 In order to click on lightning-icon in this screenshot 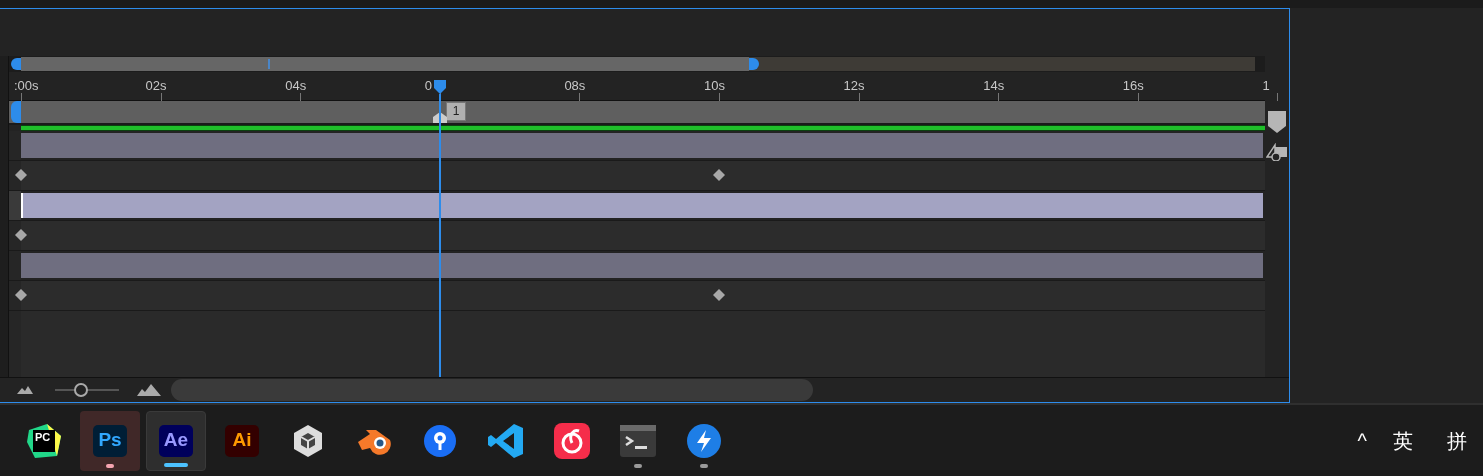, I will do `click(704, 440)`.